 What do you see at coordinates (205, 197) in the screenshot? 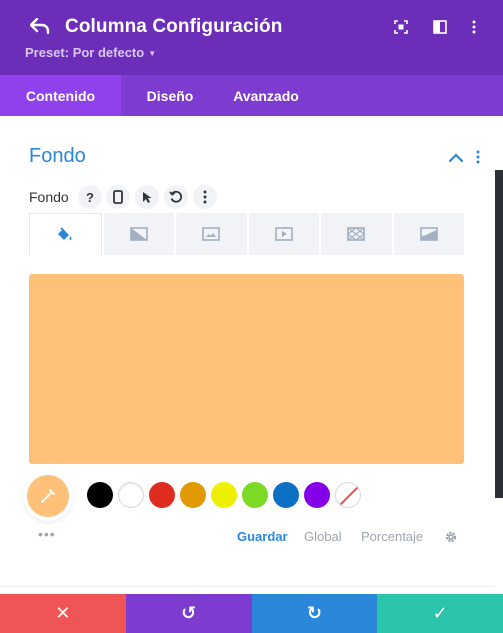
I see `field-more-icon` at bounding box center [205, 197].